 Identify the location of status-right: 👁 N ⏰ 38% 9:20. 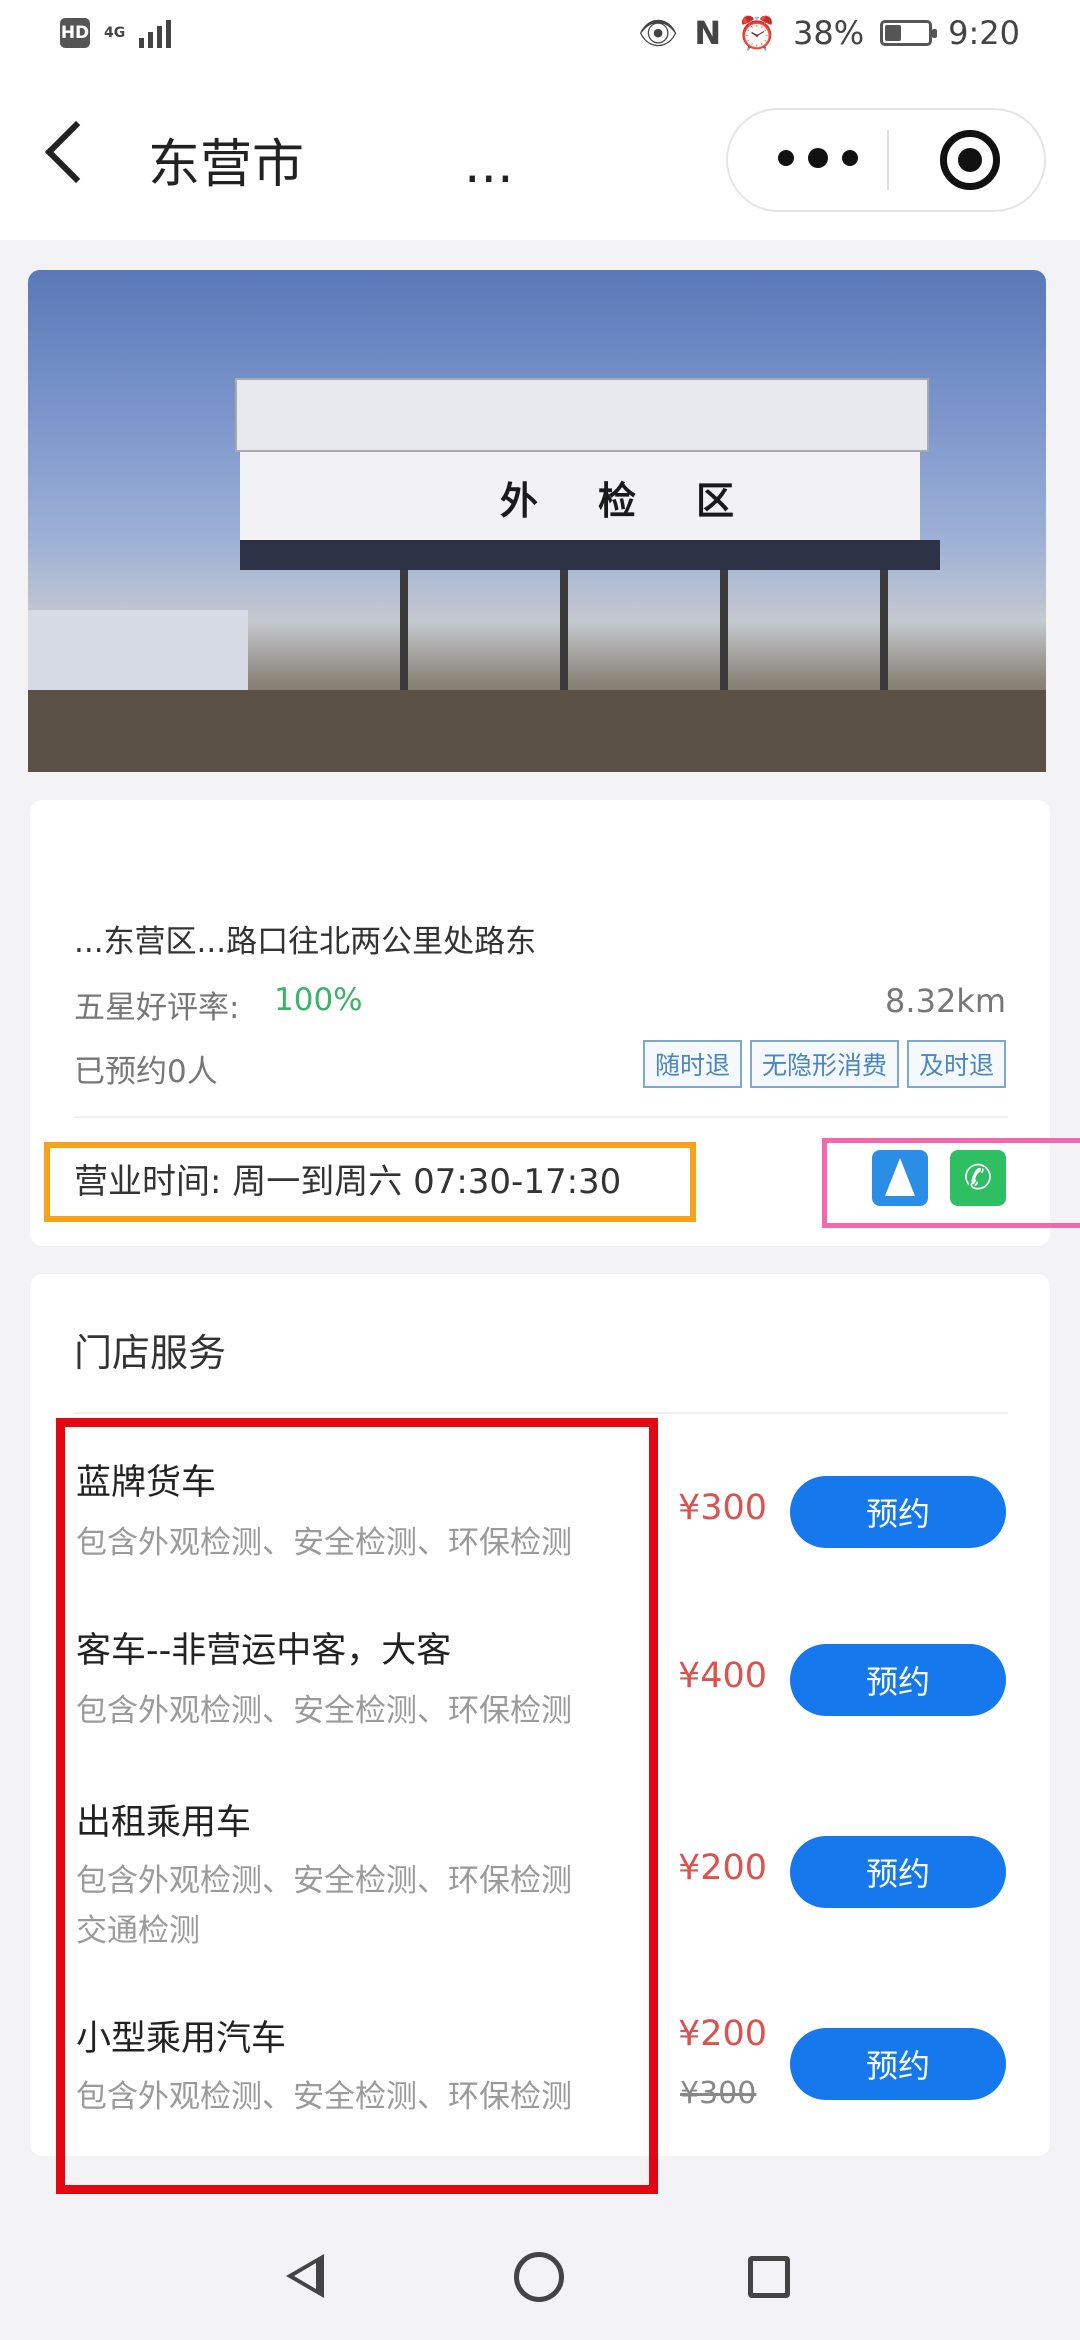
(829, 33).